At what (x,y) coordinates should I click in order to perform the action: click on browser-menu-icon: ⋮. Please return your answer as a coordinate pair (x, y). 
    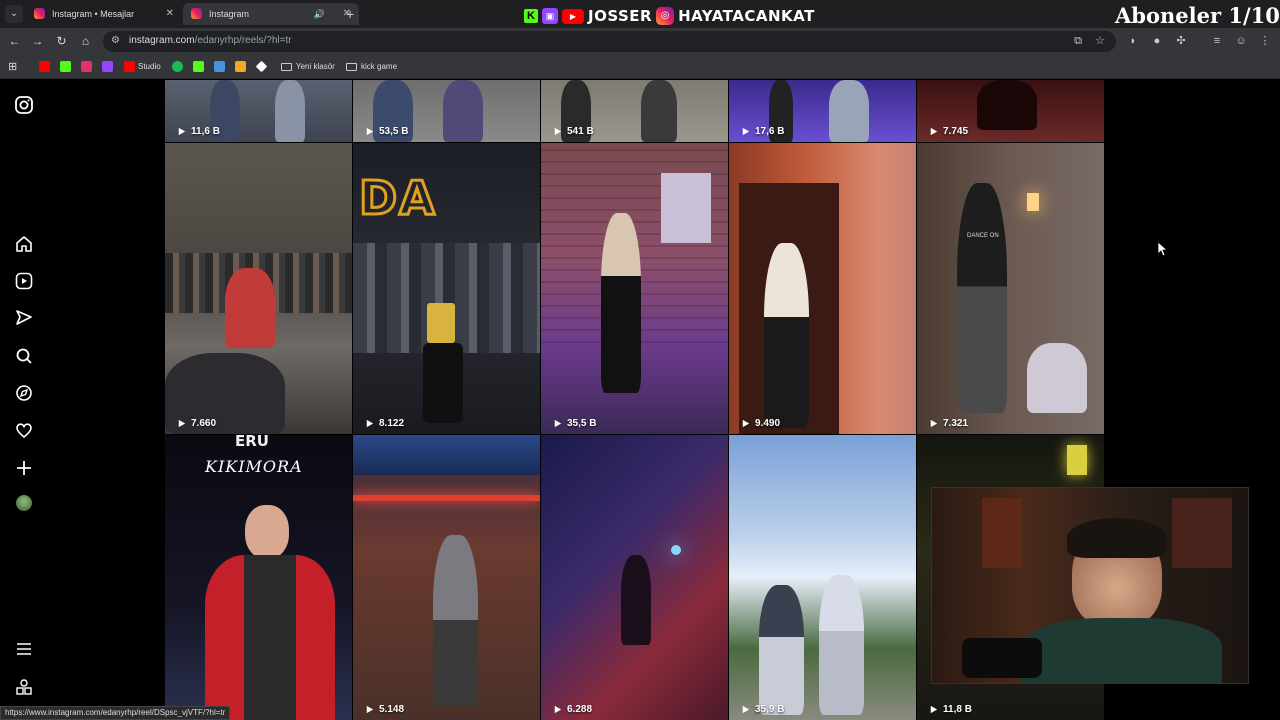
    Looking at the image, I should click on (1265, 41).